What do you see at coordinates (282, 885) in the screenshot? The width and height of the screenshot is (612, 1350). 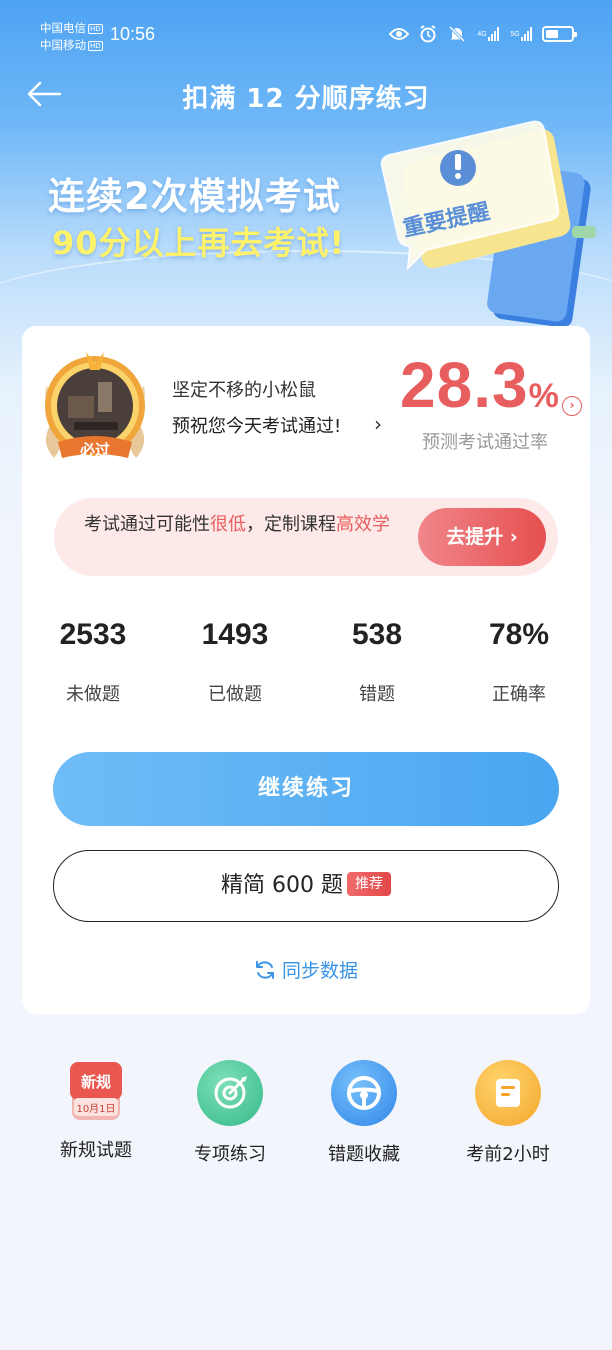 I see `simplified-label: 精简 600 题` at bounding box center [282, 885].